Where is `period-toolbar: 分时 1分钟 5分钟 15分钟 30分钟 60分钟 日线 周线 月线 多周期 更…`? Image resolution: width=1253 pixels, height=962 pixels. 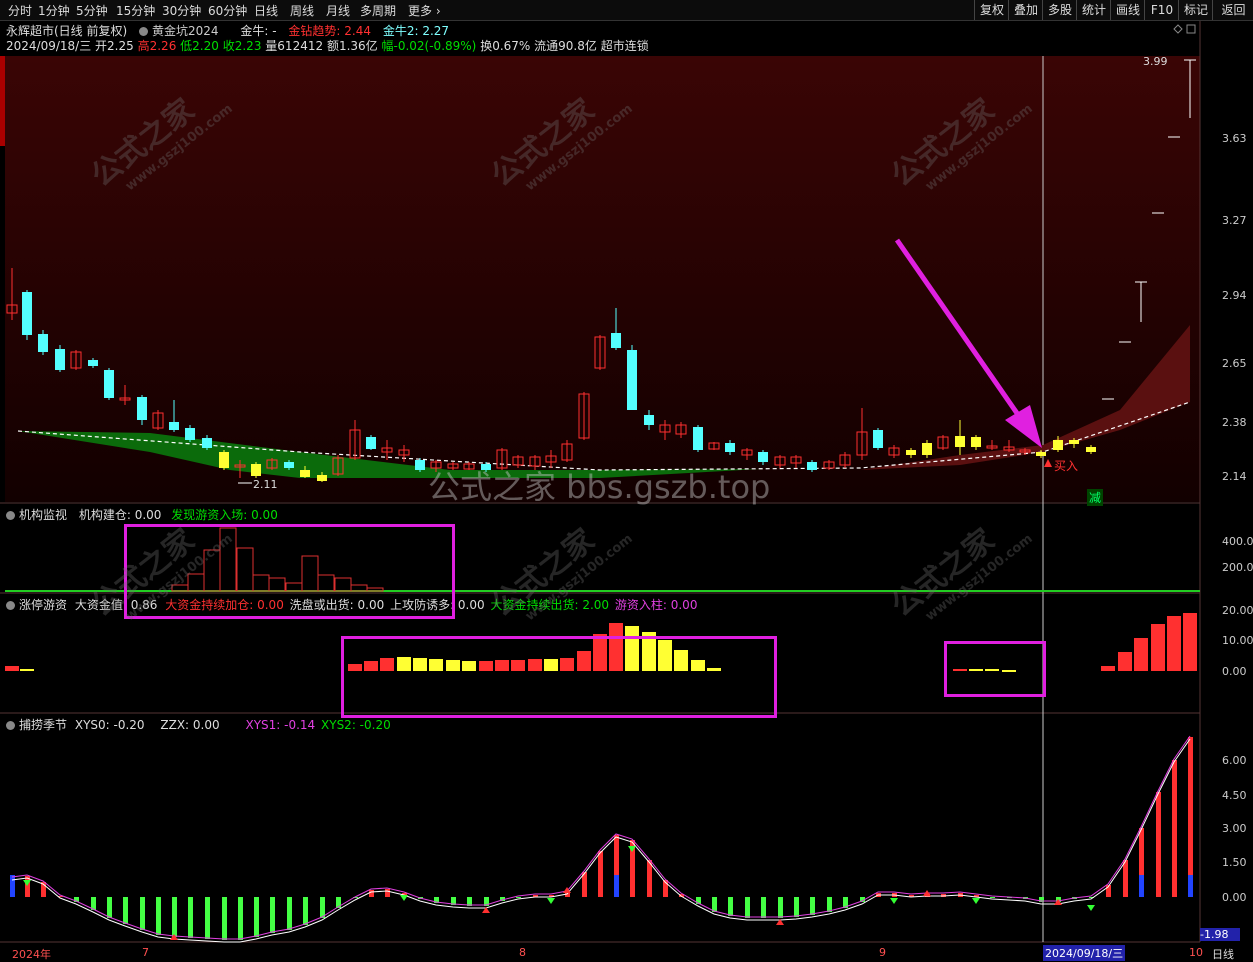 period-toolbar: 分时 1分钟 5分钟 15分钟 30分钟 60分钟 日线 周线 月线 多周期 更… is located at coordinates (626, 10).